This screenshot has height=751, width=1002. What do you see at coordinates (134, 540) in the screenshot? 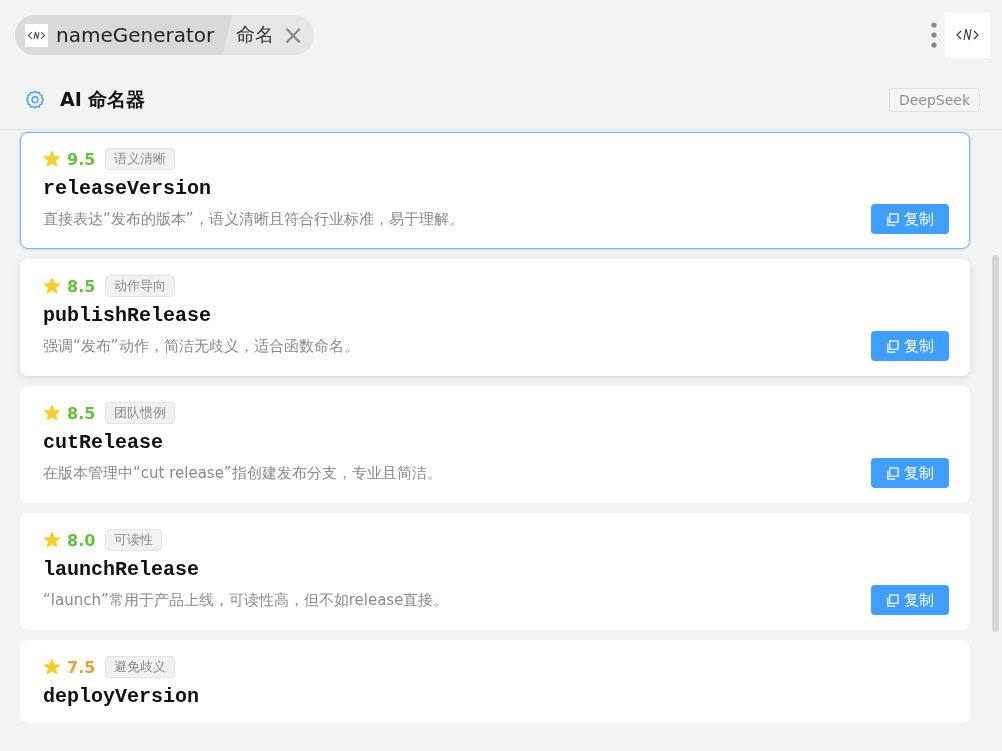
I see `tag: 可读性` at bounding box center [134, 540].